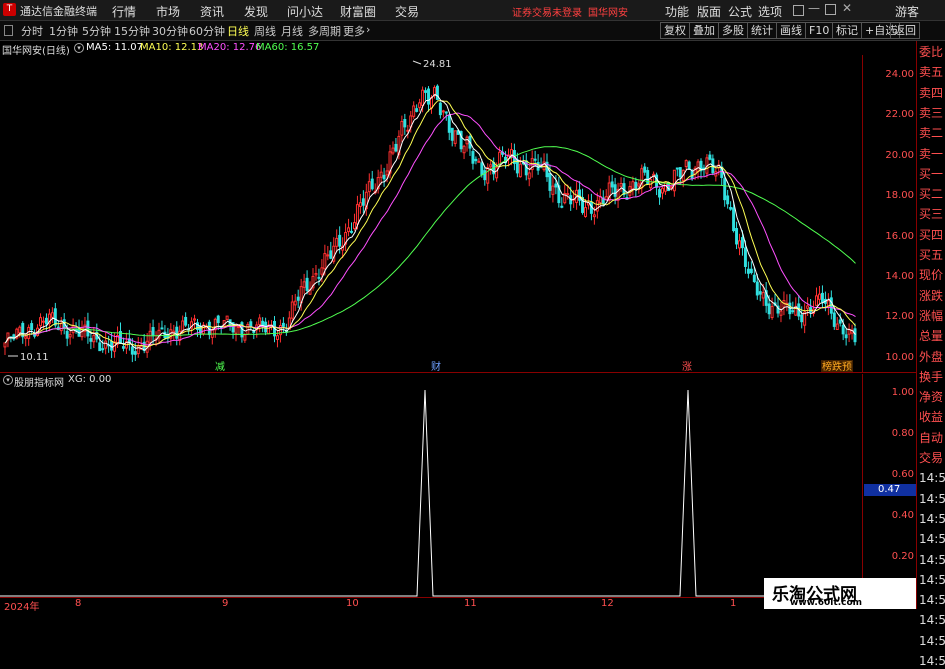 The height and width of the screenshot is (669, 945). What do you see at coordinates (847, 8) in the screenshot?
I see `close-icon: ✕` at bounding box center [847, 8].